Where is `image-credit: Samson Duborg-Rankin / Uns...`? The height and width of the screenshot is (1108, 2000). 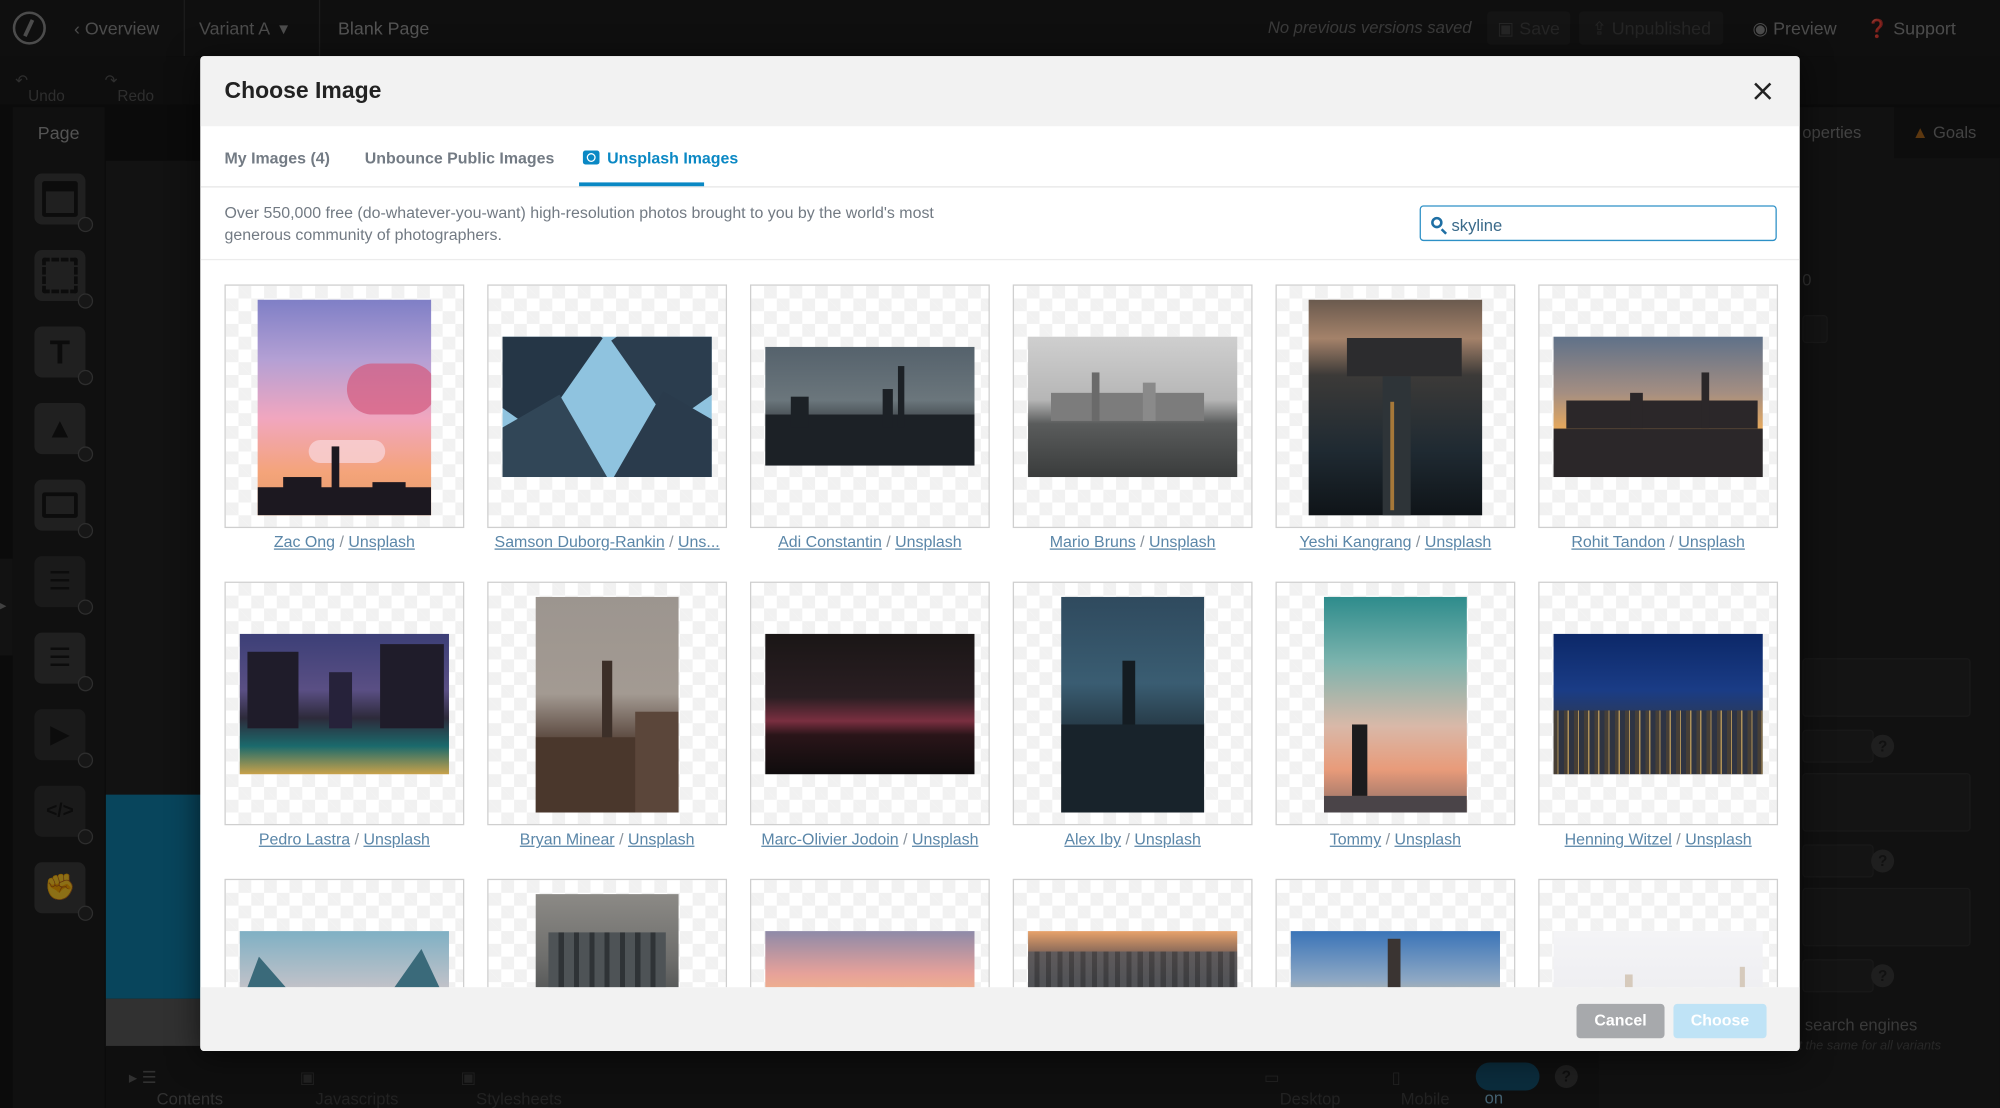 image-credit: Samson Duborg-Rankin / Uns... is located at coordinates (607, 542).